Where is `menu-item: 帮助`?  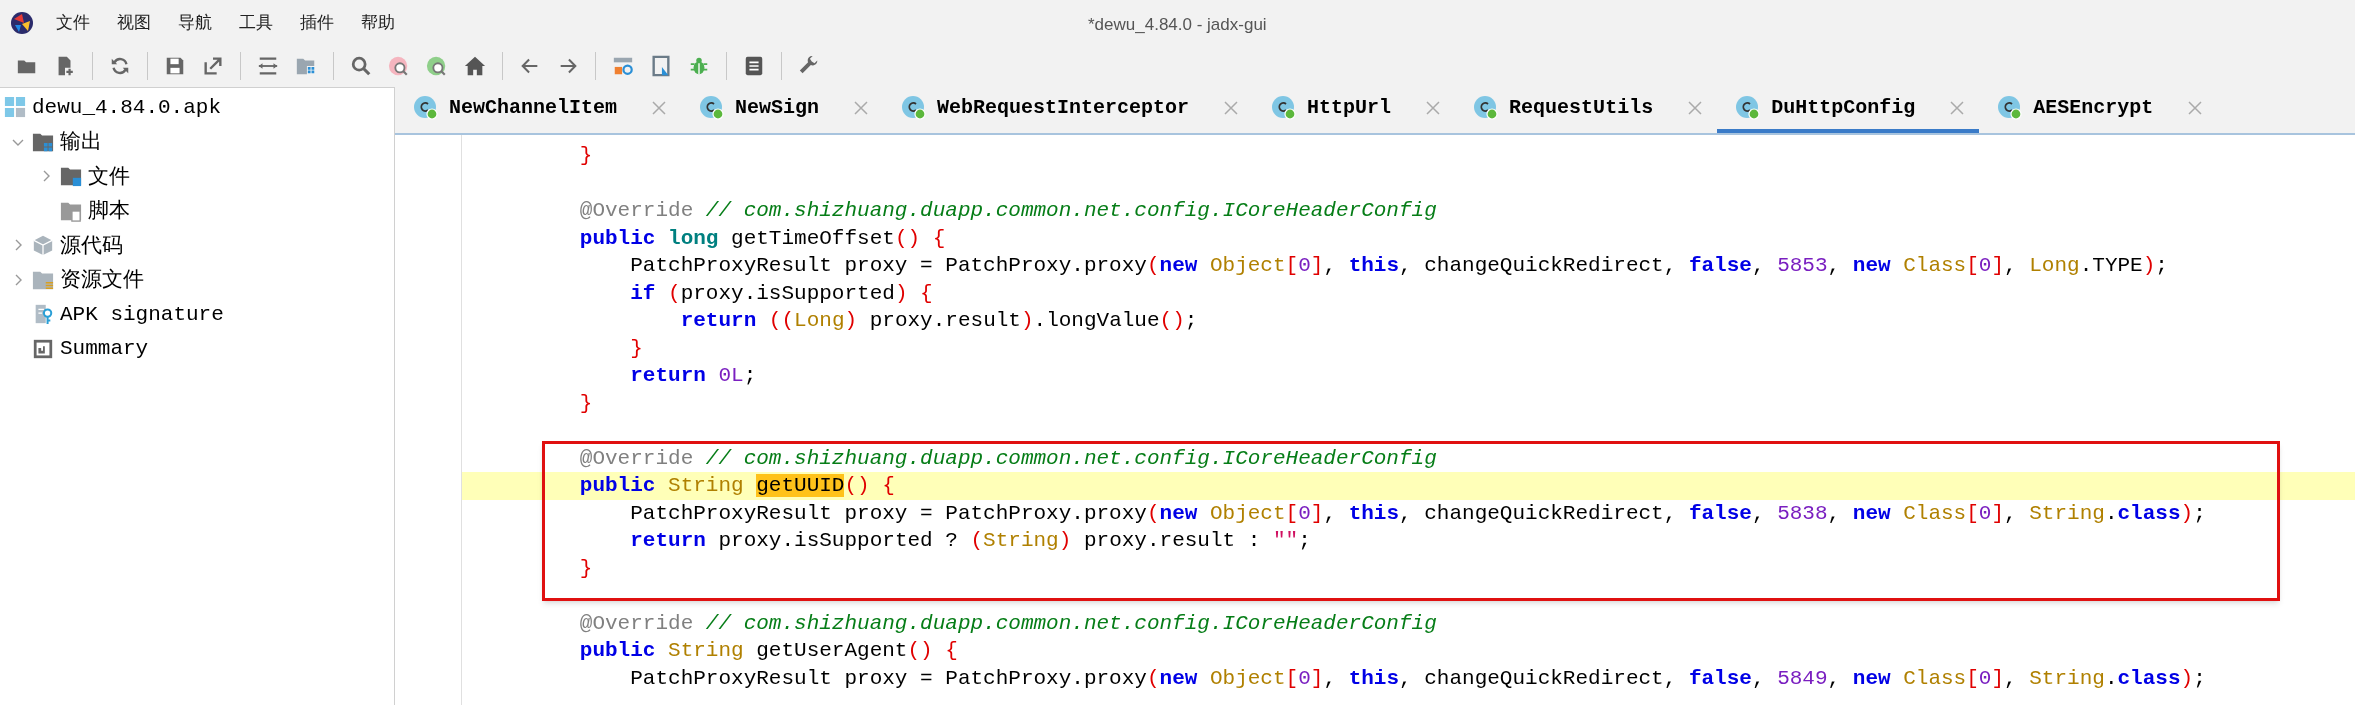
menu-item: 帮助 is located at coordinates (378, 22).